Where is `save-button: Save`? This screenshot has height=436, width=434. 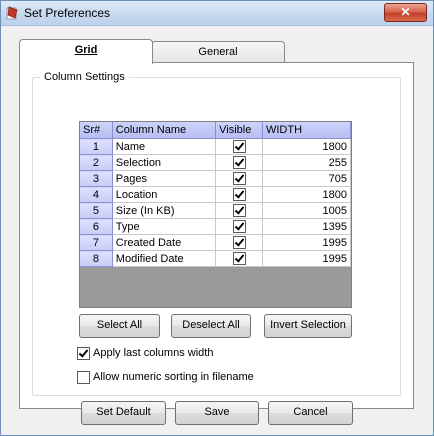
save-button: Save is located at coordinates (217, 413).